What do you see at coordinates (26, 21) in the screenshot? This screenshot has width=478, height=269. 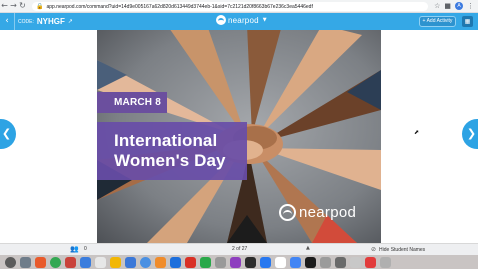 I see `code-label: CODE:` at bounding box center [26, 21].